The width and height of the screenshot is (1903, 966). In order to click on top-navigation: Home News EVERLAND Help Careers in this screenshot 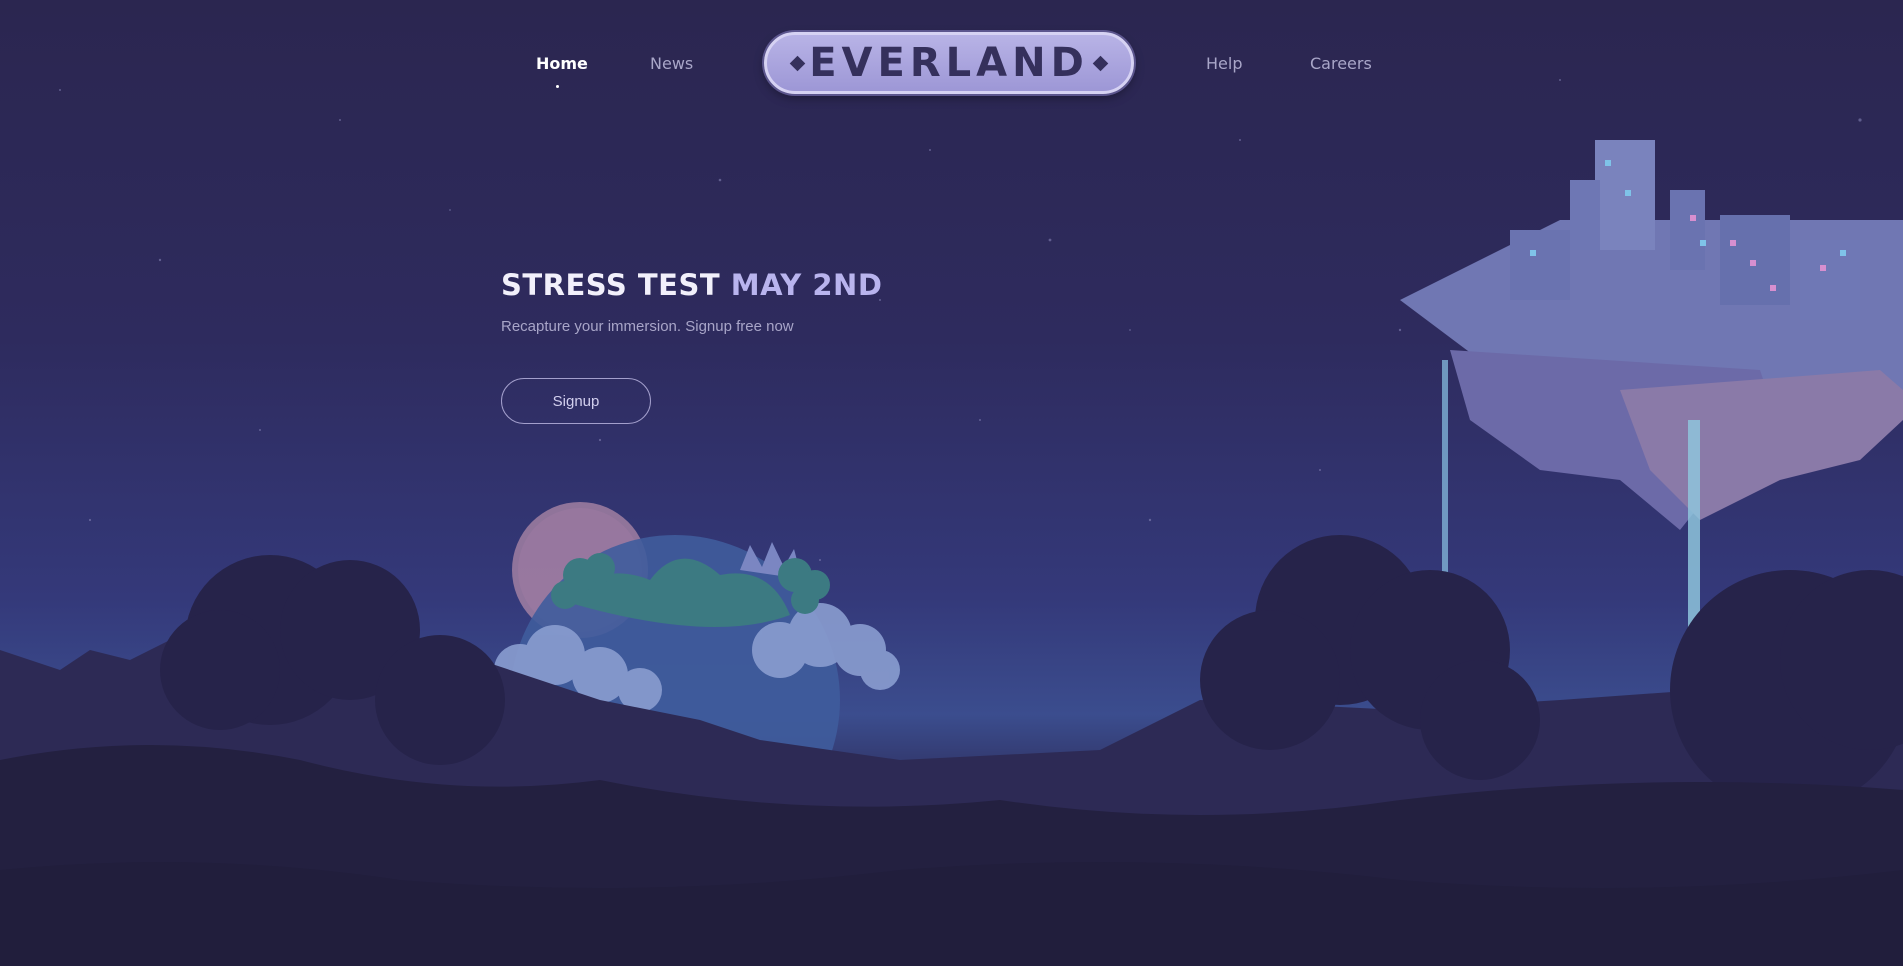, I will do `click(951, 65)`.